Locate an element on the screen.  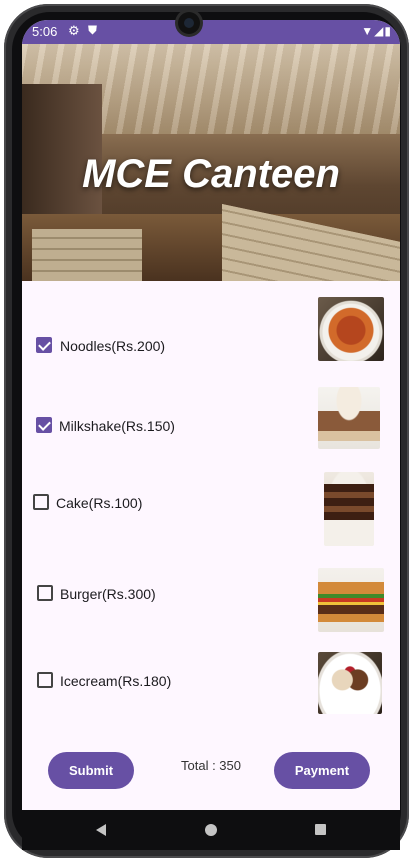
noodles-image is located at coordinates (351, 329).